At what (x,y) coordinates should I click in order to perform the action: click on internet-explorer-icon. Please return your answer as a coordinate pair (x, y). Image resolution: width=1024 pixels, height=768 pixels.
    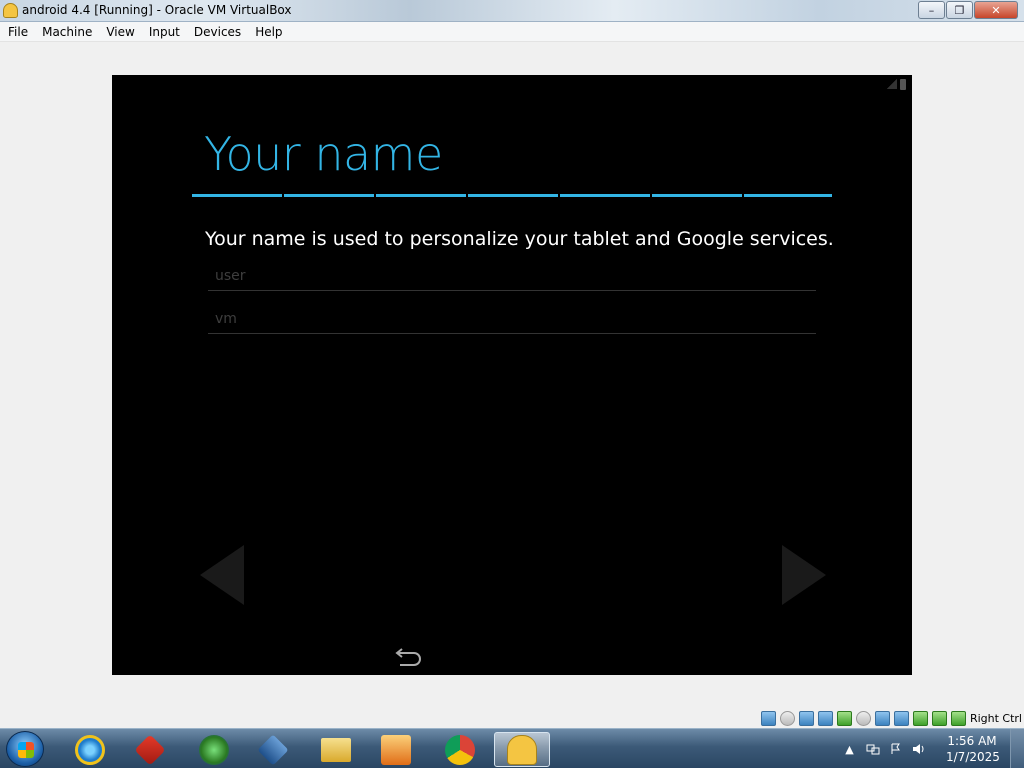
    Looking at the image, I should click on (90, 749).